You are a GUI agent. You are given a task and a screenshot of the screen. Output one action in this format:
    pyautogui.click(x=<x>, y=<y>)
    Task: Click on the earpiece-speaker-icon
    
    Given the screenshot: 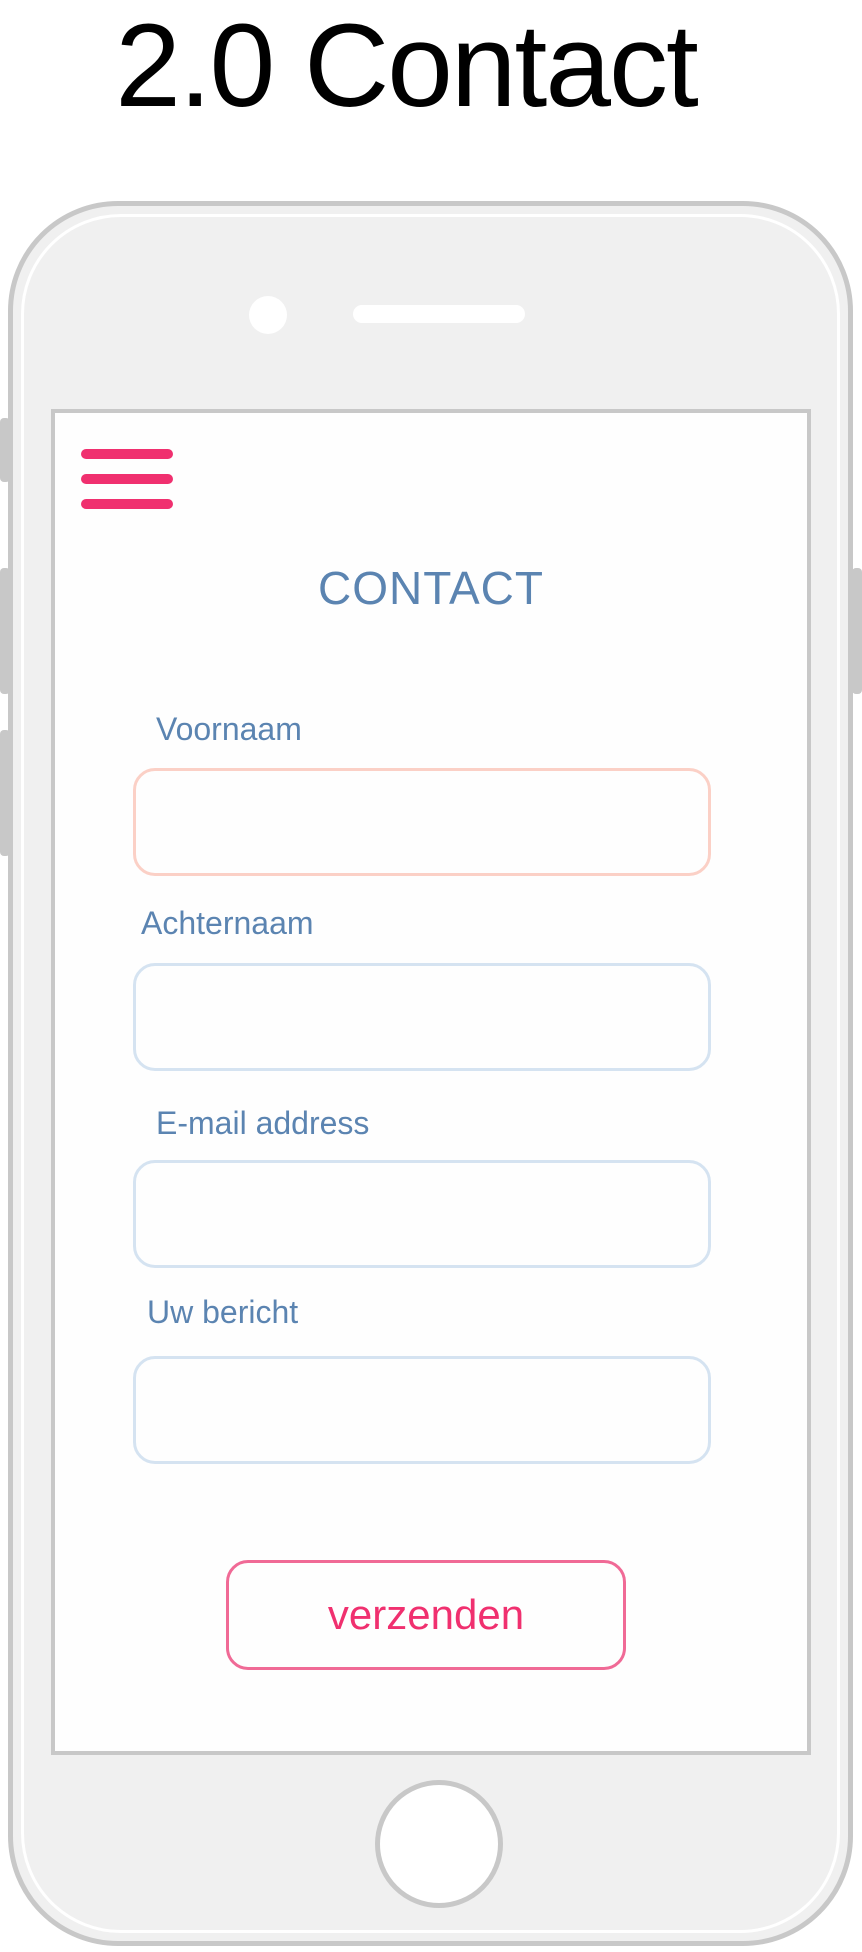 What is the action you would take?
    pyautogui.click(x=439, y=314)
    